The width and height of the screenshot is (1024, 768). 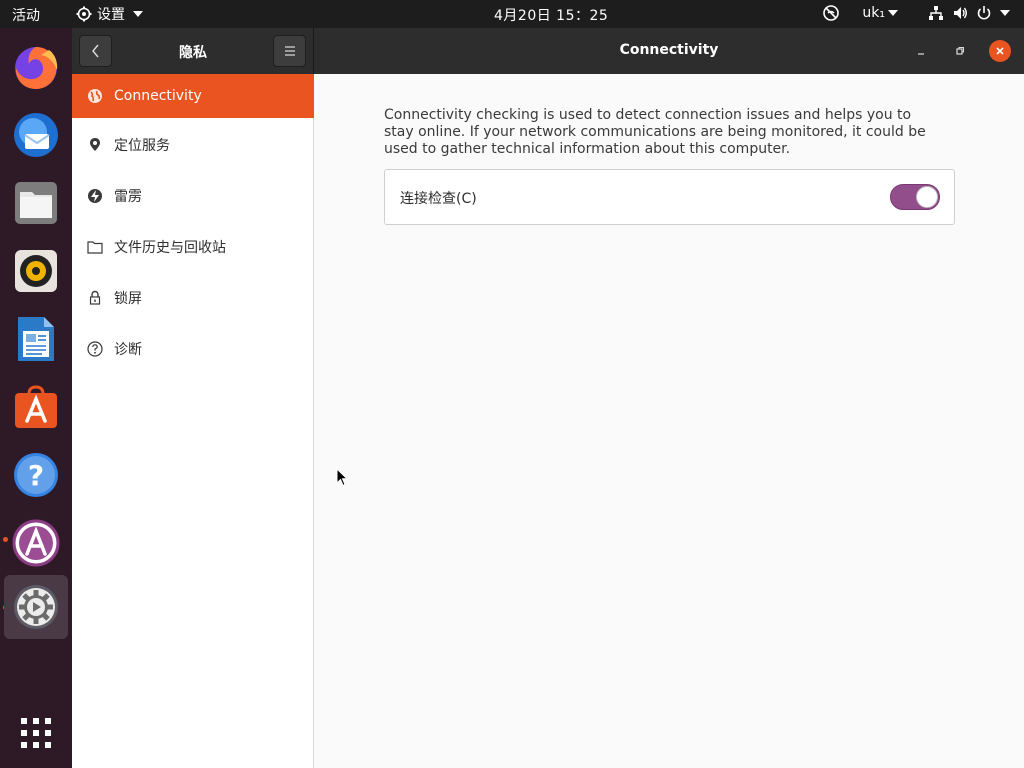 I want to click on sidebar-item-connectivity: Connectivity, so click(x=193, y=96).